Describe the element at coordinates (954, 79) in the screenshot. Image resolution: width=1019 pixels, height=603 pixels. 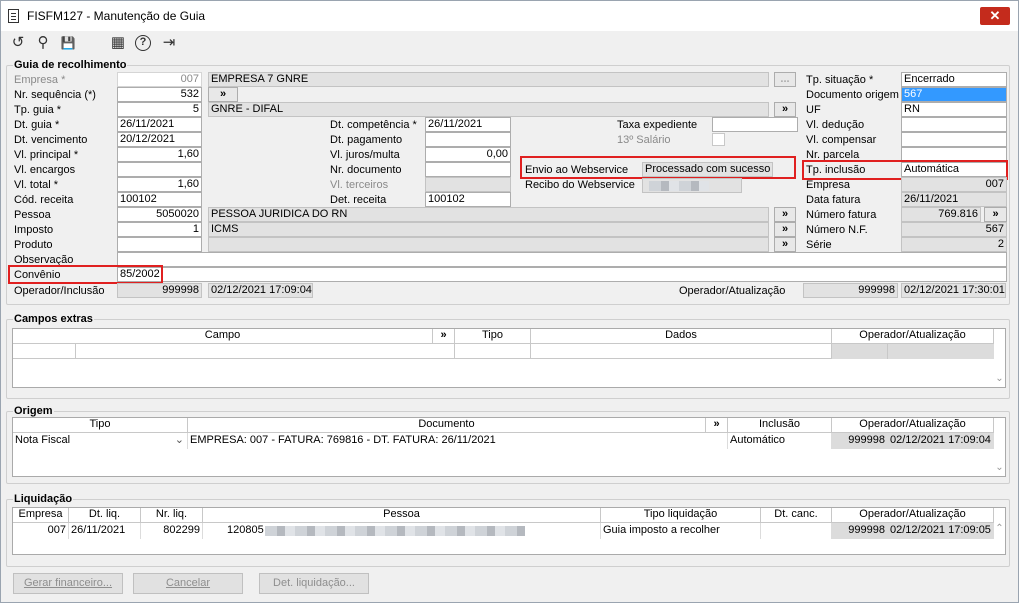
I see `tp-situacao-field: Encerrado` at that location.